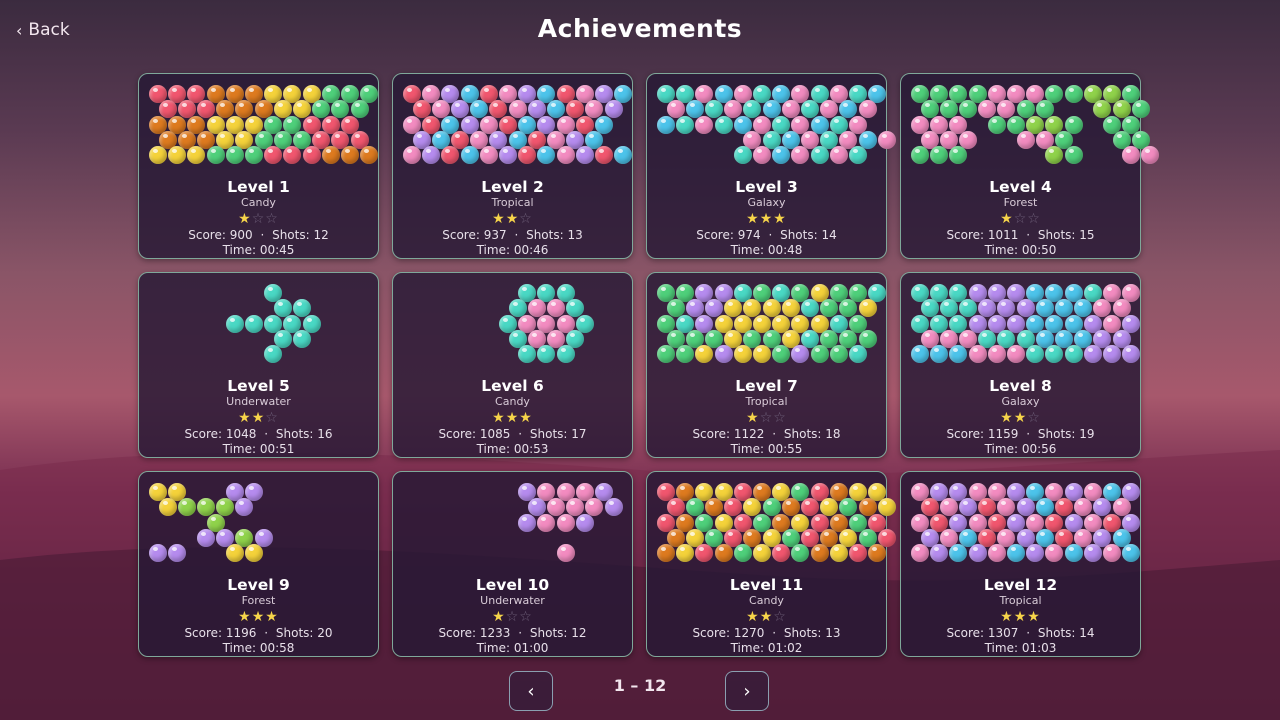  I want to click on level-name: Level 7, so click(766, 386).